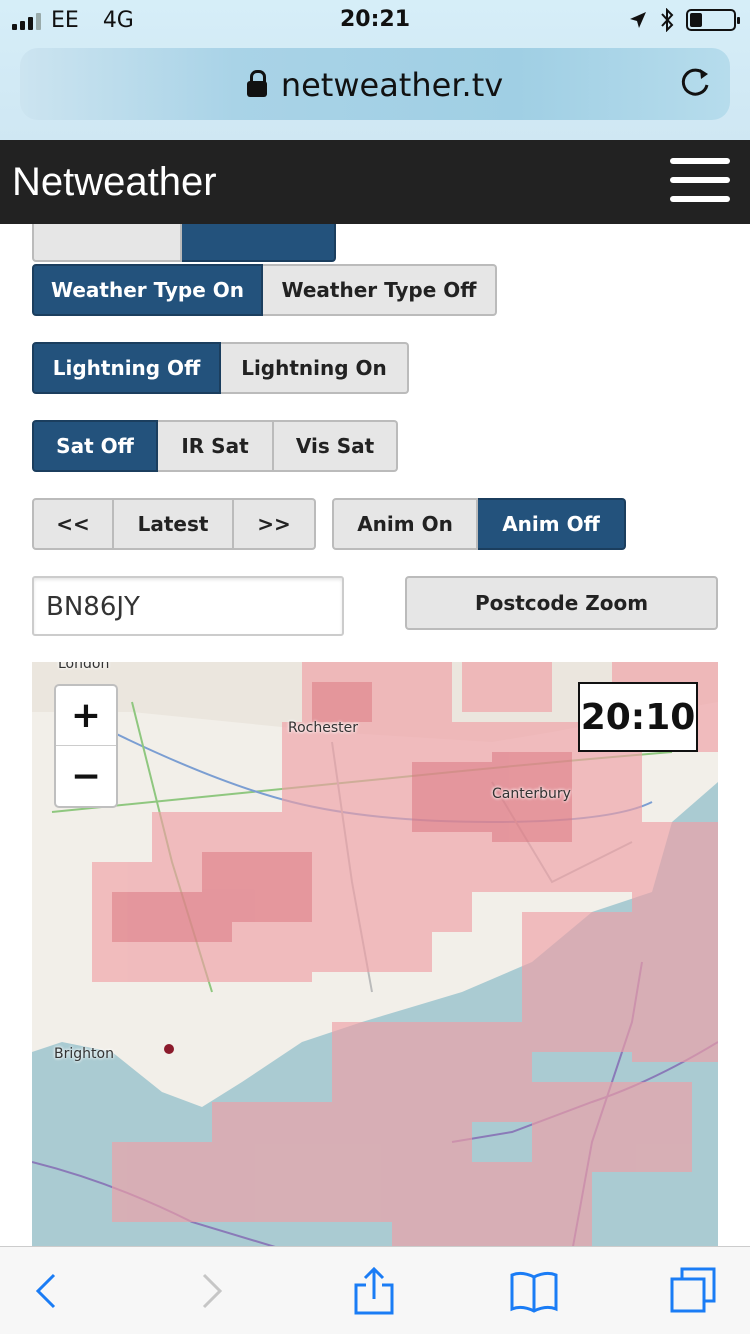 The image size is (750, 1334). Describe the element at coordinates (210, 1291) in the screenshot. I see `chevron-right-icon` at that location.